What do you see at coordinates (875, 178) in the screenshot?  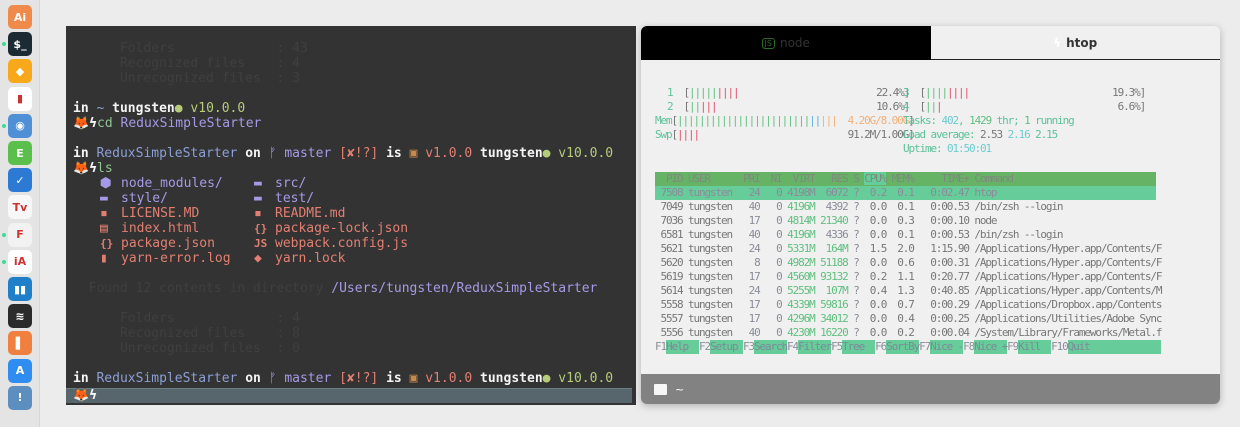 I see `column-header-cpu: CPU%` at bounding box center [875, 178].